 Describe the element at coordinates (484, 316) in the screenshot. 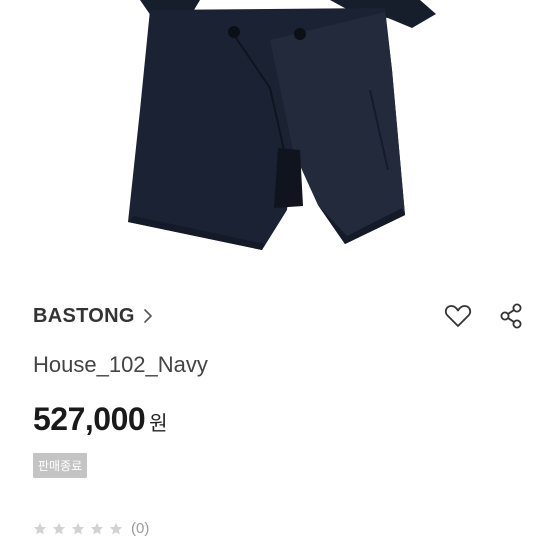

I see `product-actions` at that location.